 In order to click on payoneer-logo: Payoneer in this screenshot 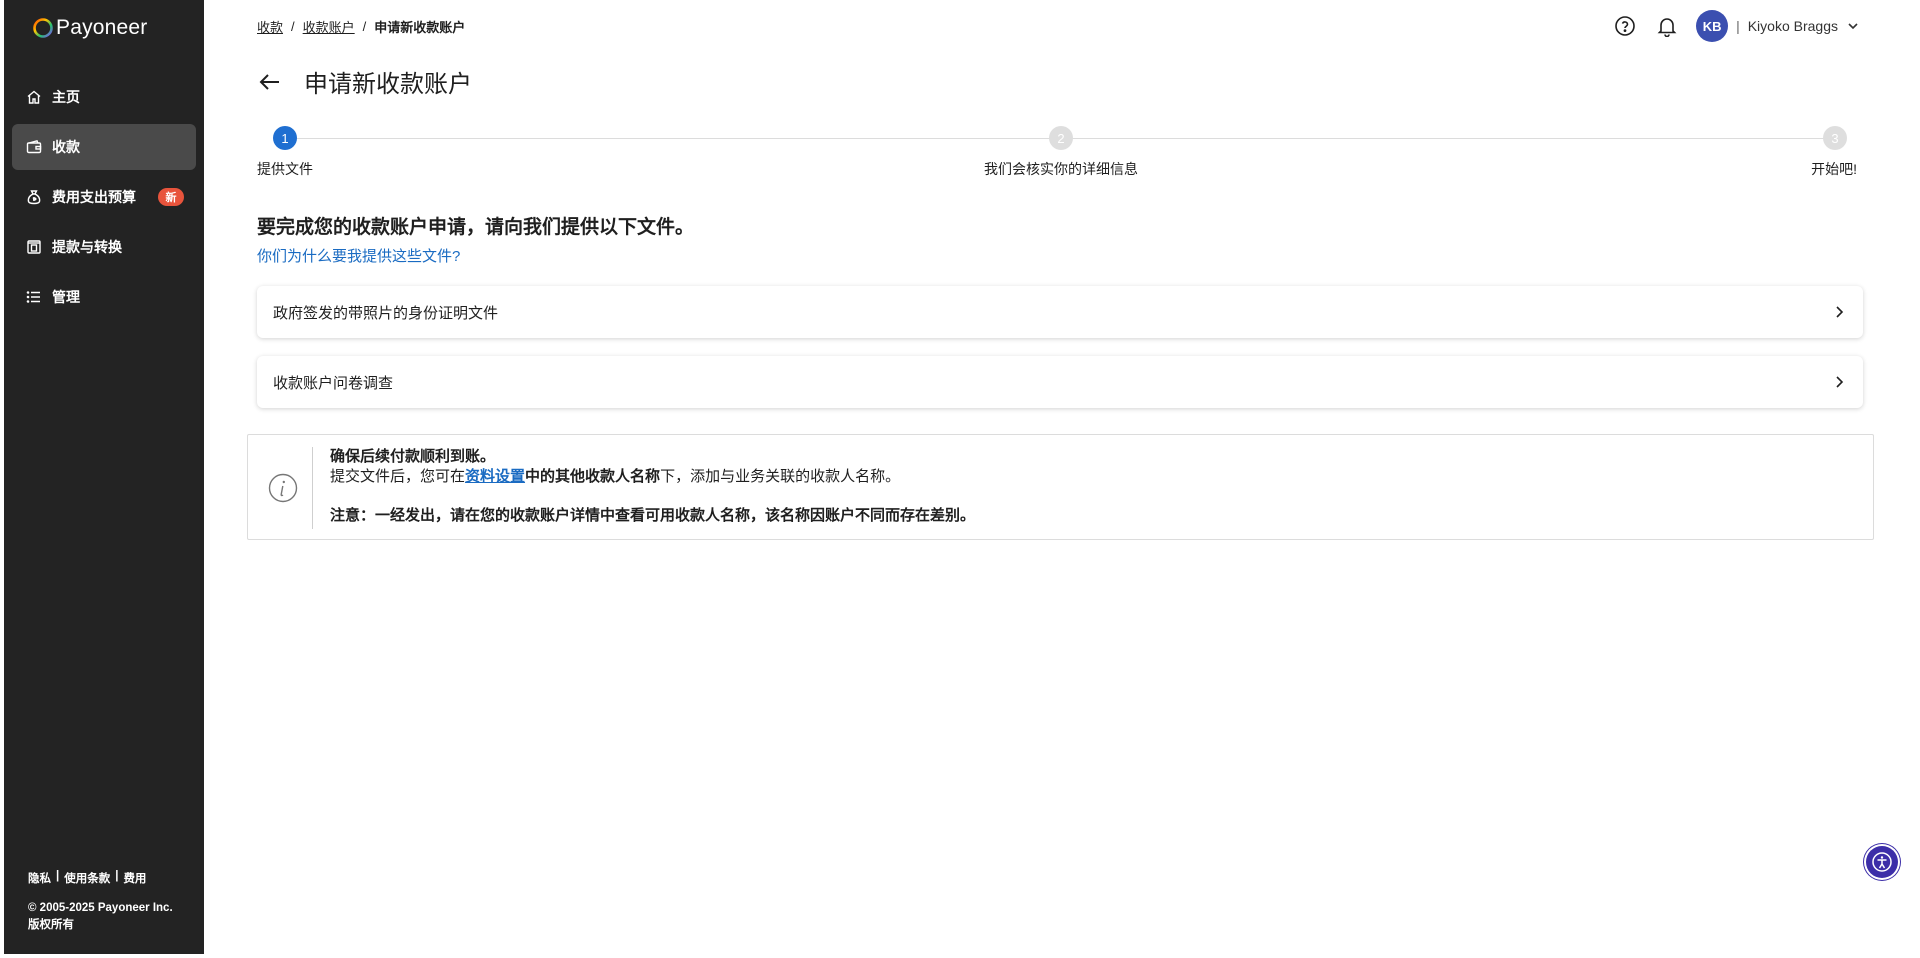, I will do `click(90, 28)`.